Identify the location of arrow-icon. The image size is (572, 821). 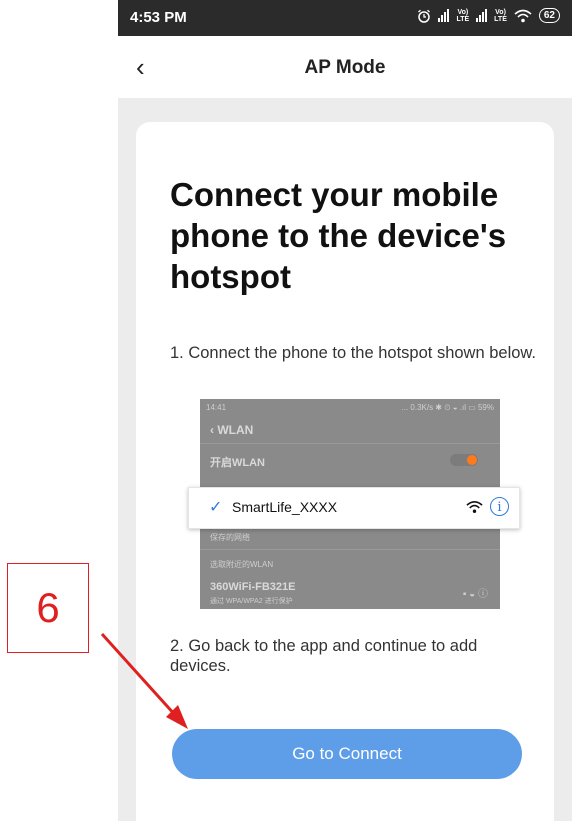
(144, 680).